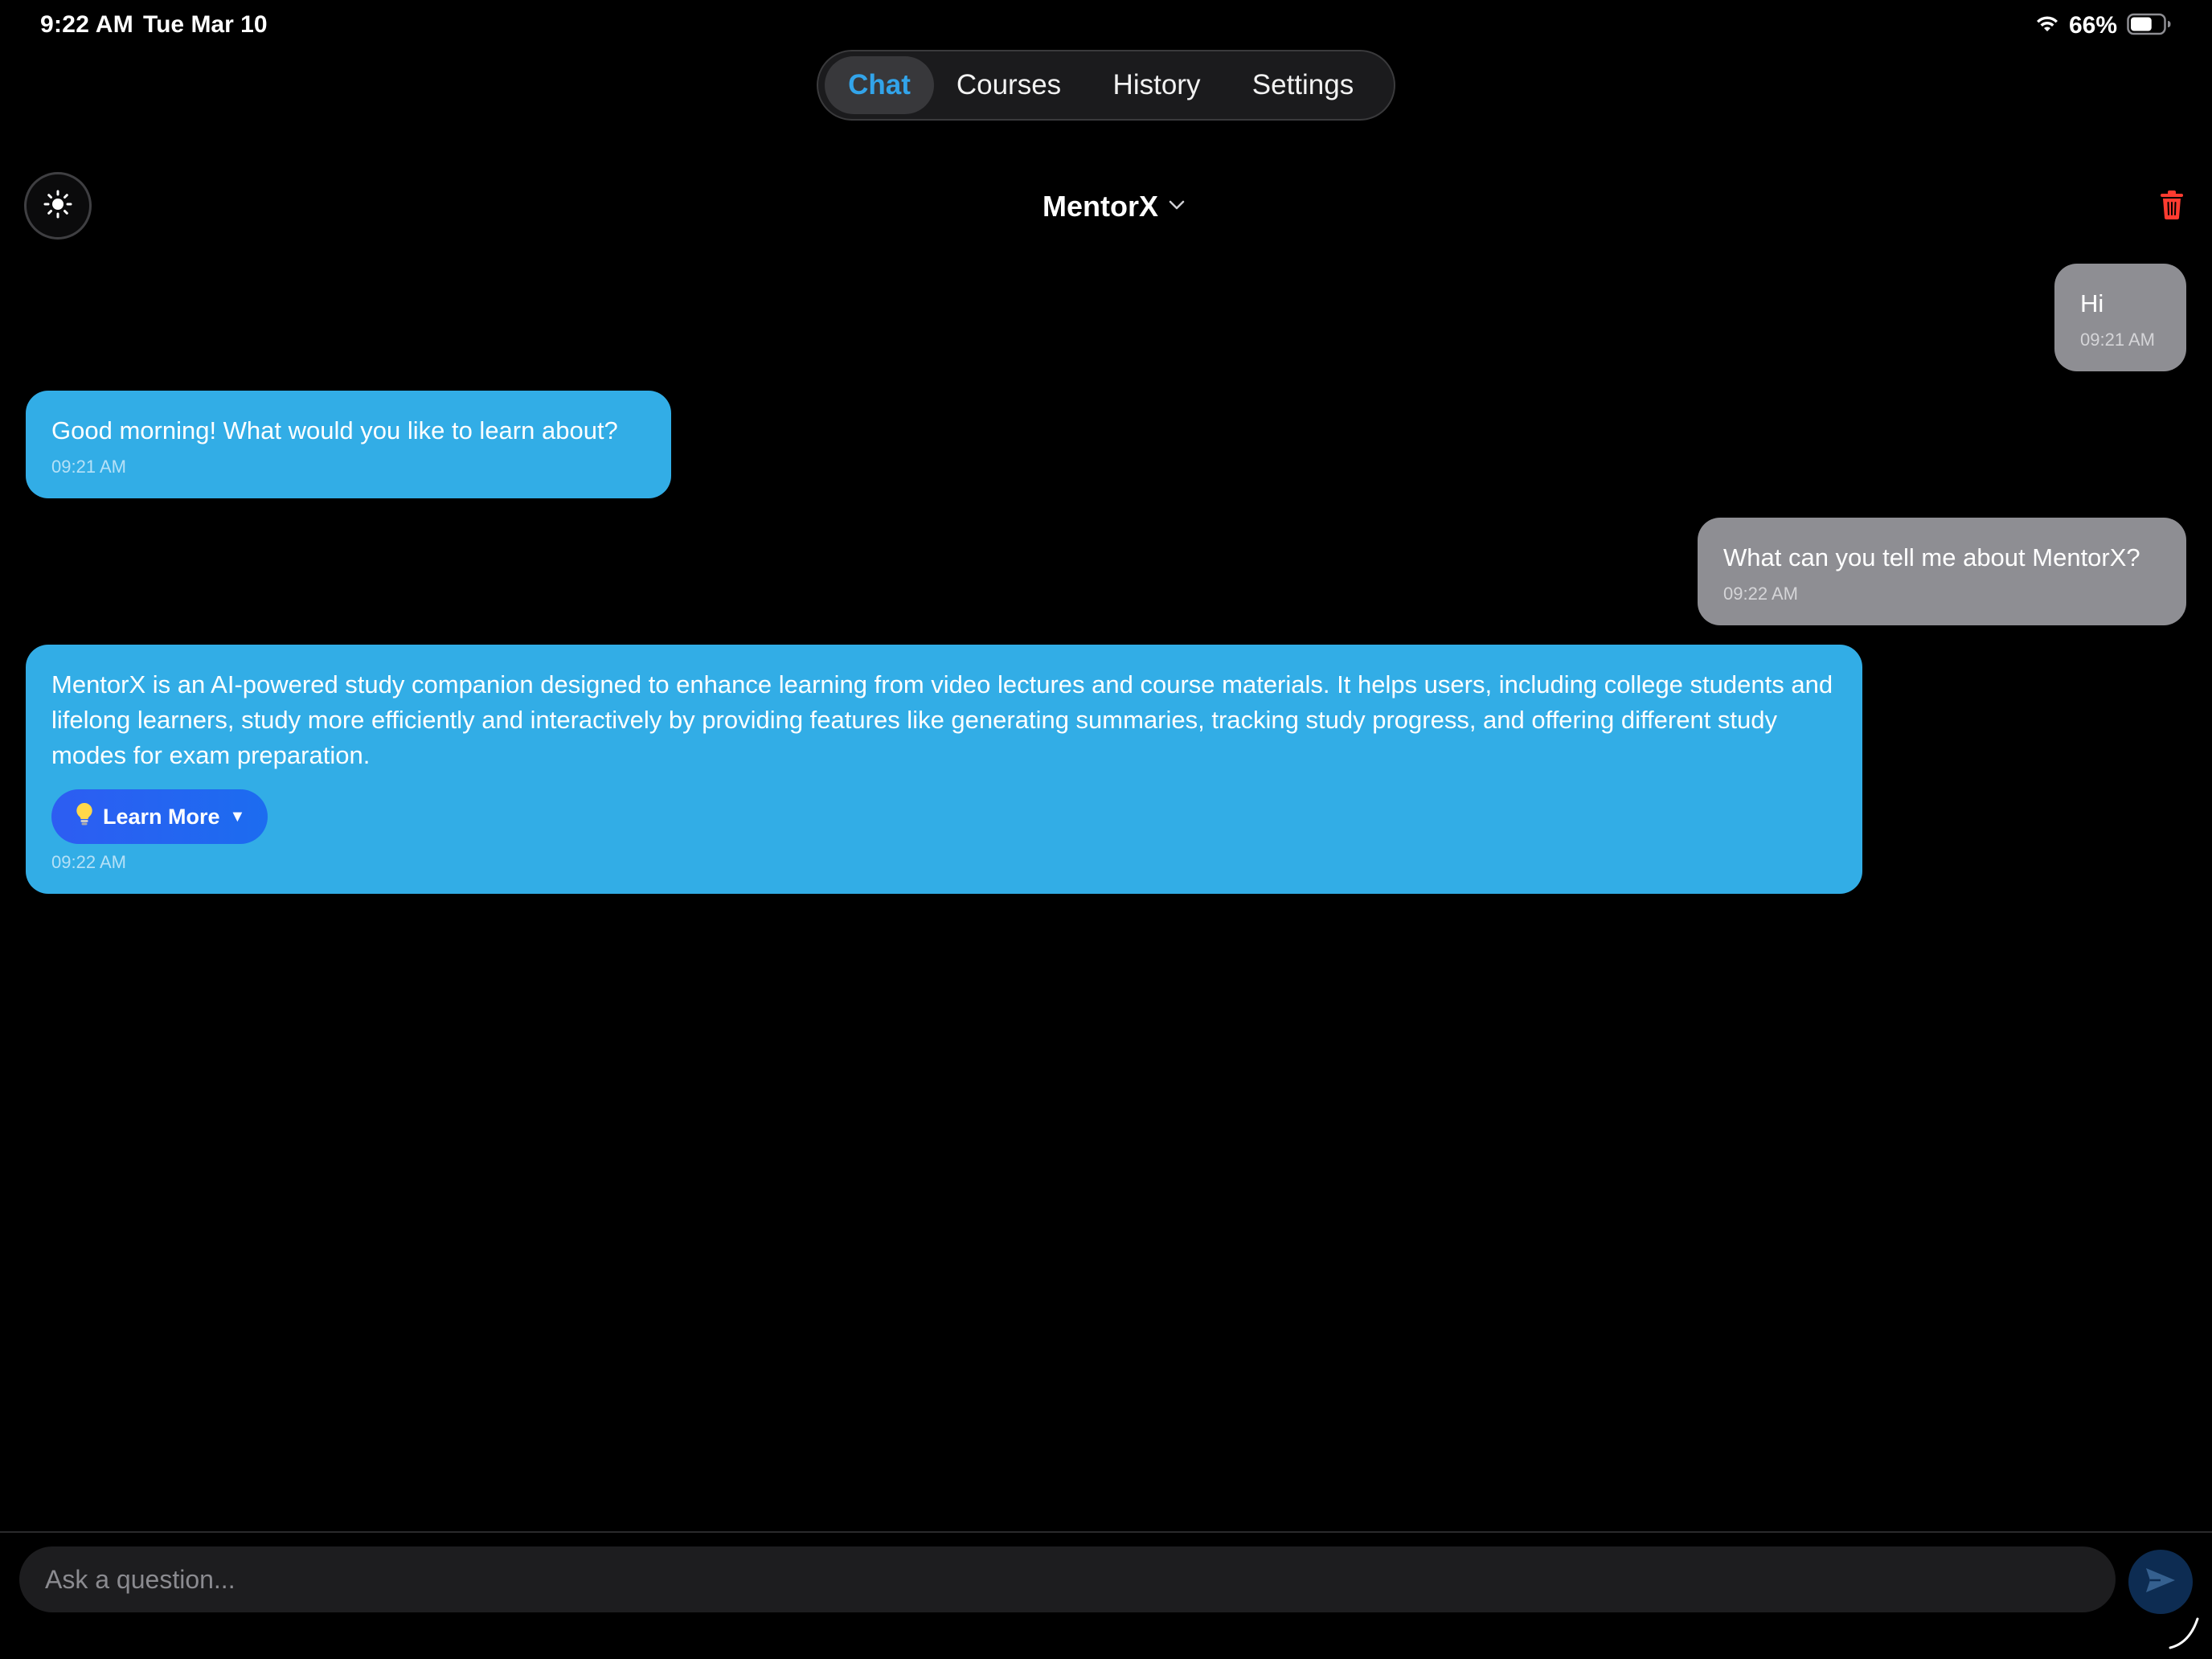 This screenshot has height=1659, width=2212. I want to click on status-date: Tue Mar 10, so click(205, 24).